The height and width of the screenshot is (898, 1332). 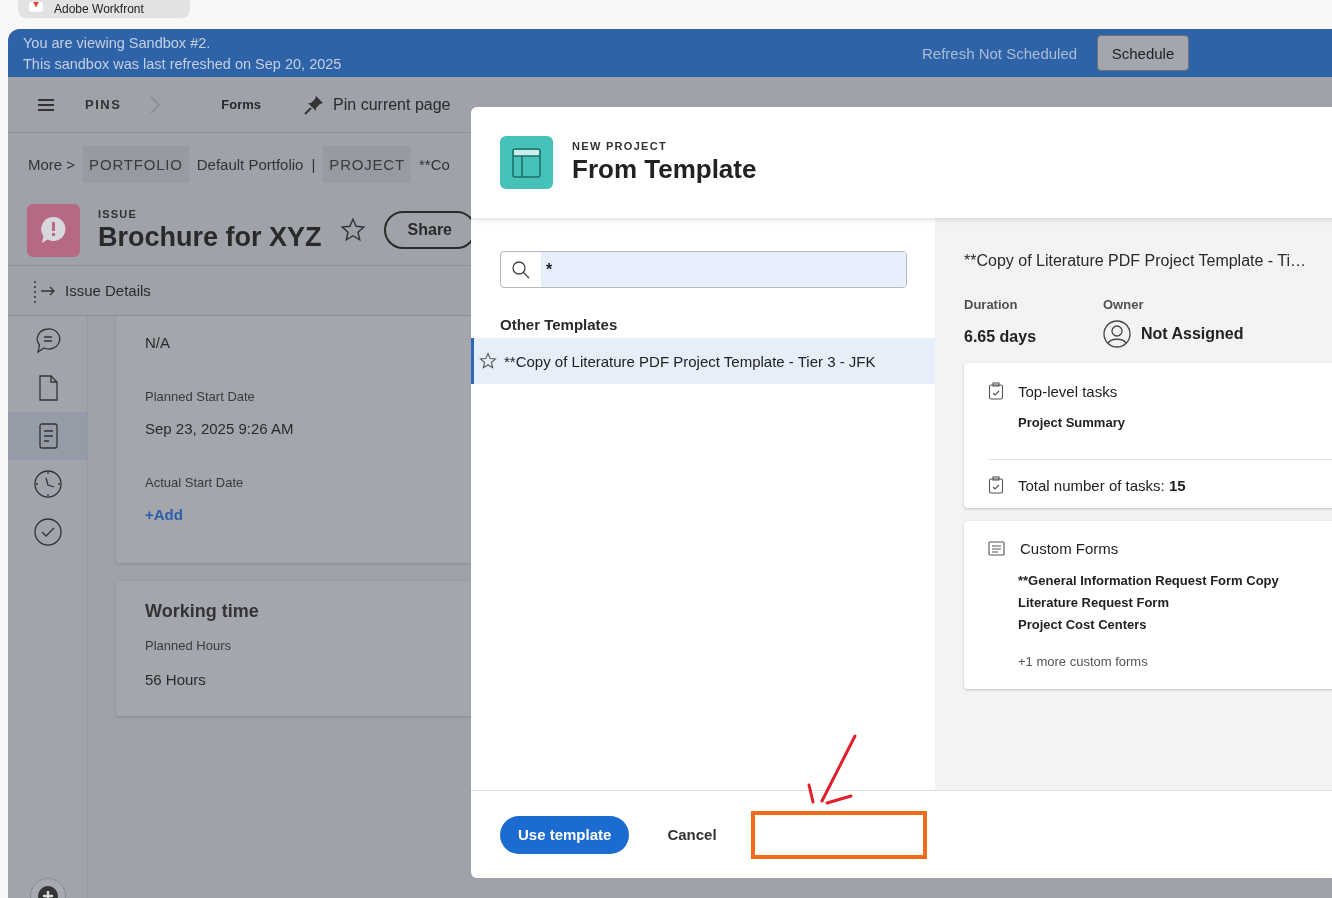 What do you see at coordinates (250, 164) in the screenshot?
I see `breadcrumb-link: Default Portfolio` at bounding box center [250, 164].